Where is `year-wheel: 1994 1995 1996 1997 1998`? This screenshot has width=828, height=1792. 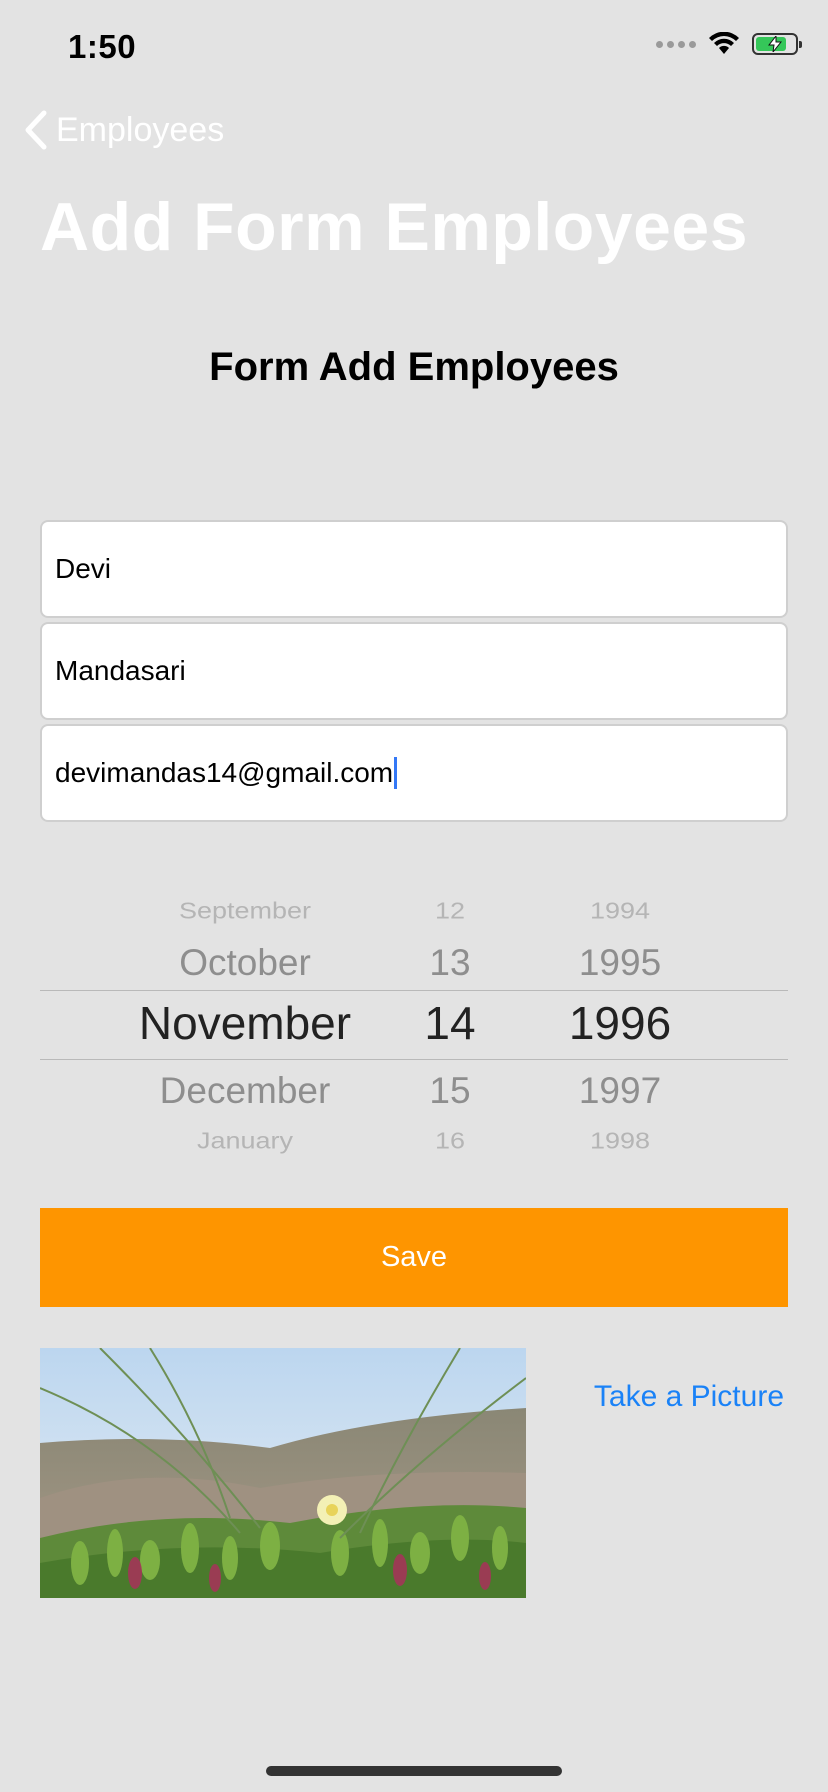 year-wheel: 1994 1995 1996 1997 1998 is located at coordinates (620, 1020).